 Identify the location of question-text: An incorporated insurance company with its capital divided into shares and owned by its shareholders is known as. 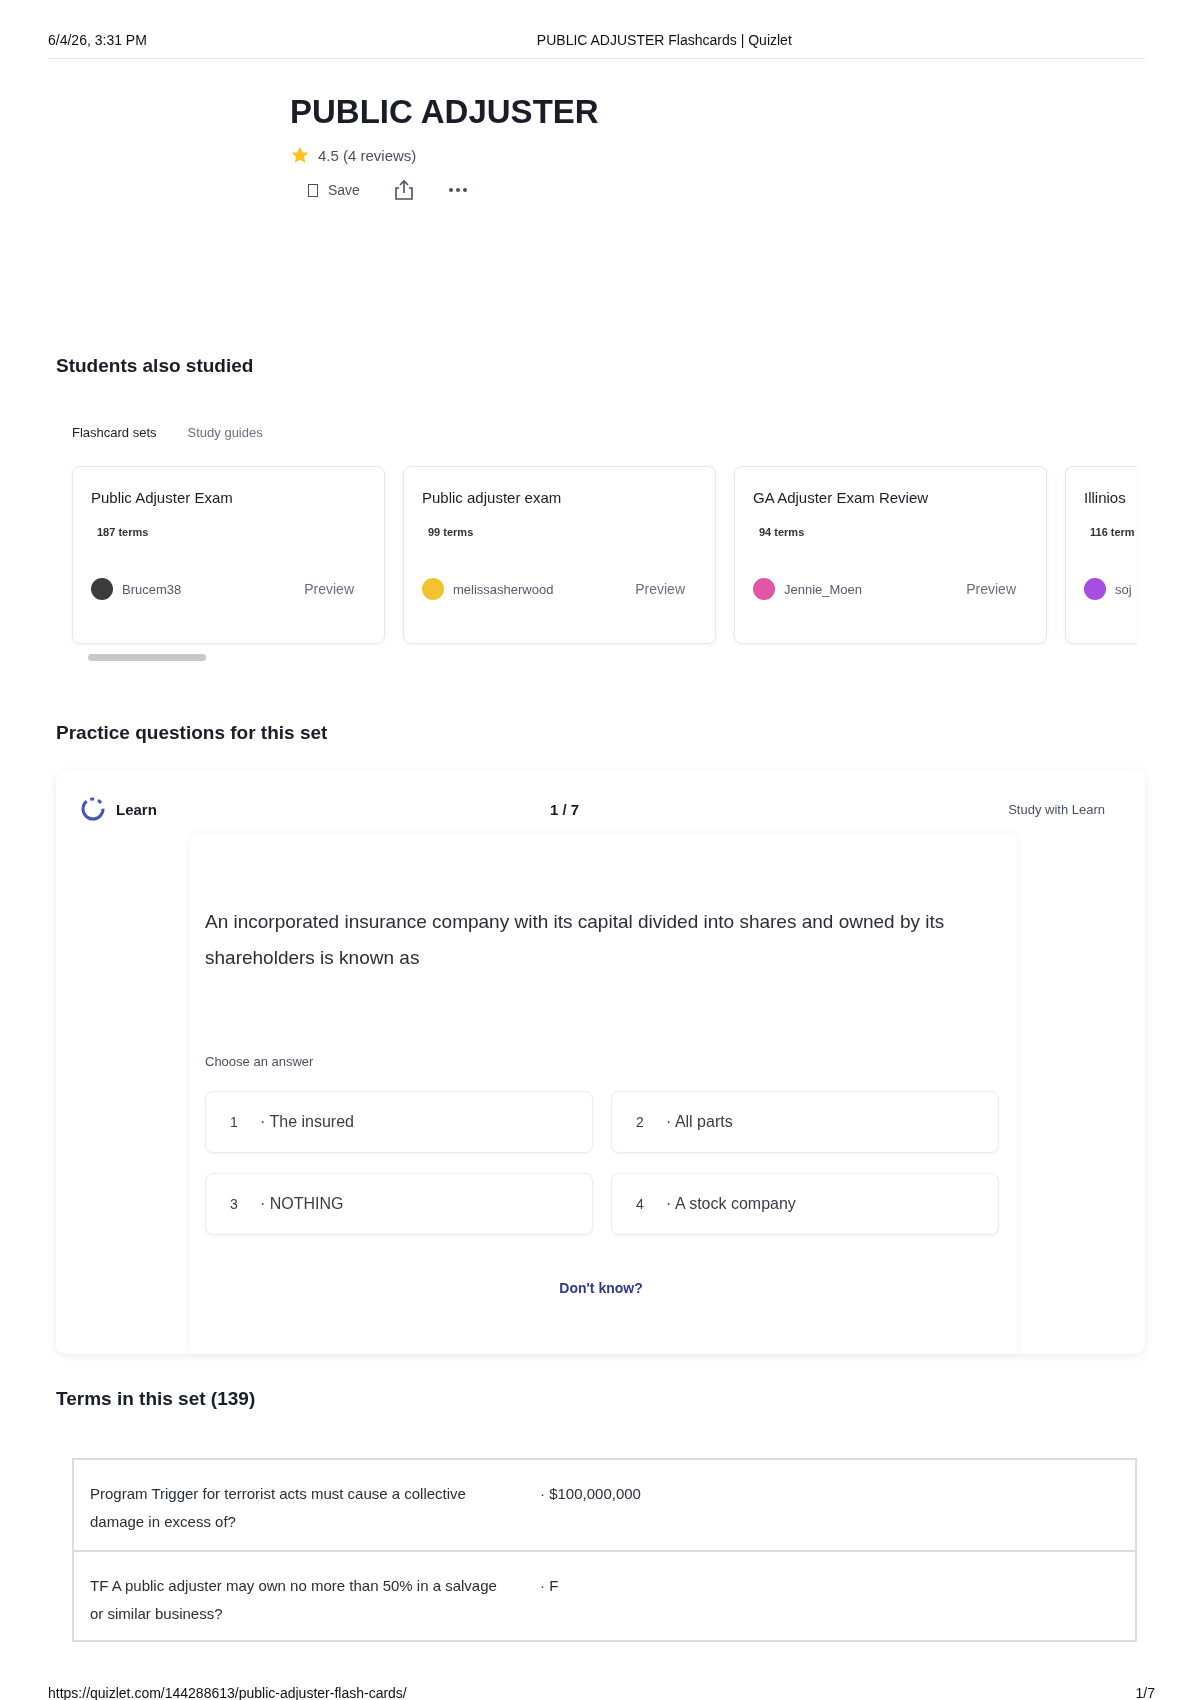
(575, 940).